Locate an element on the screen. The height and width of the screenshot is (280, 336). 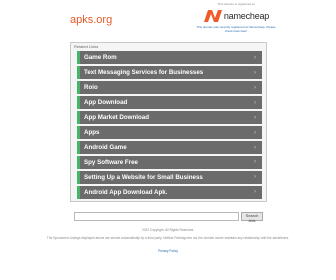
privacy-policy-link: Privacy Policy is located at coordinates (168, 251).